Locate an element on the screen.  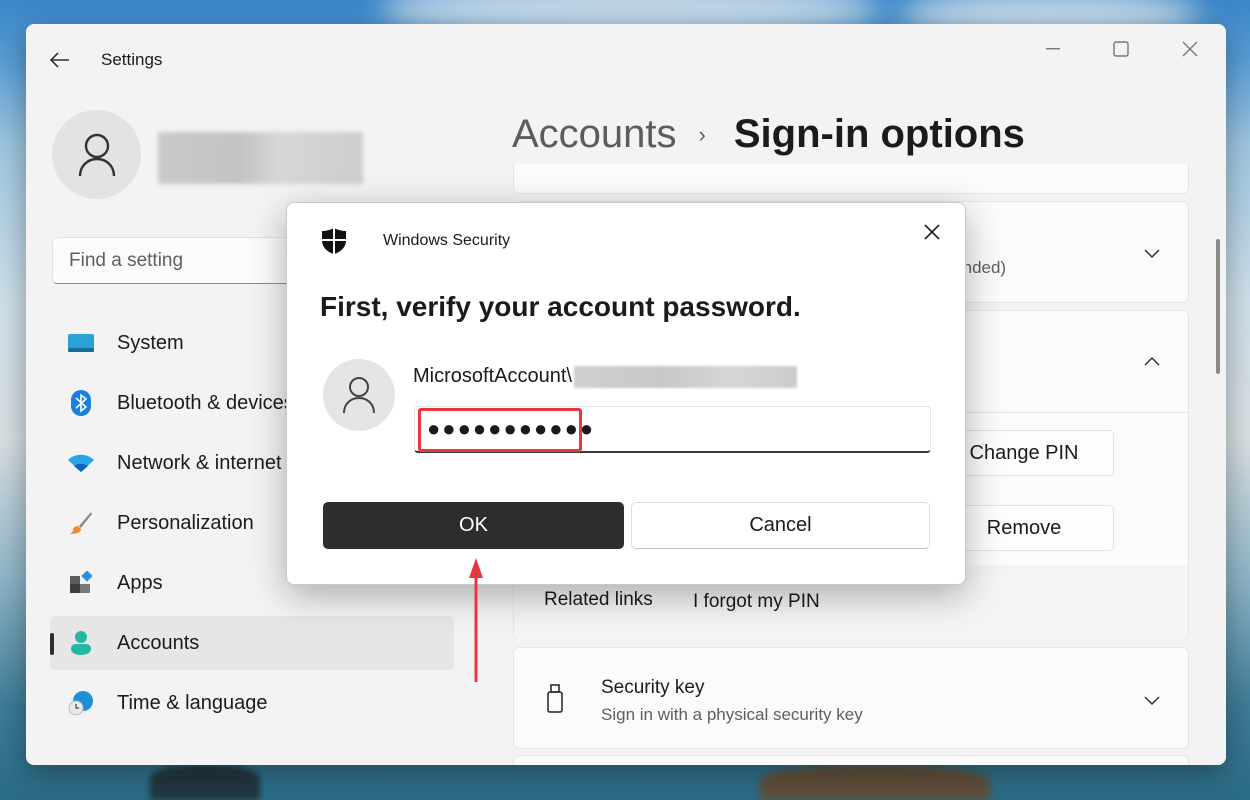
wifi-icon is located at coordinates (81, 463).